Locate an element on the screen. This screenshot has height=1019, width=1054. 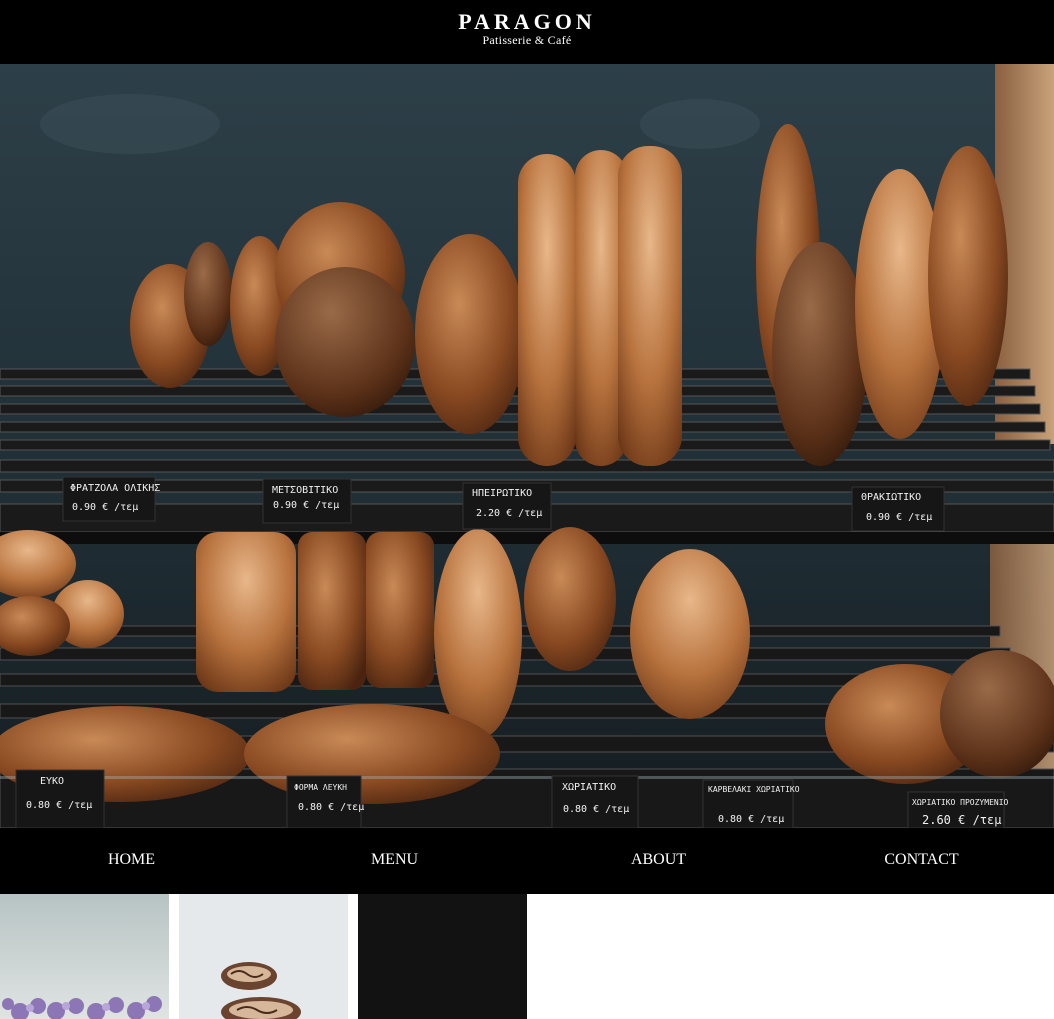
price-tag-name: ΗΠΕΙΡΩΤΙΚΟ is located at coordinates (502, 493).